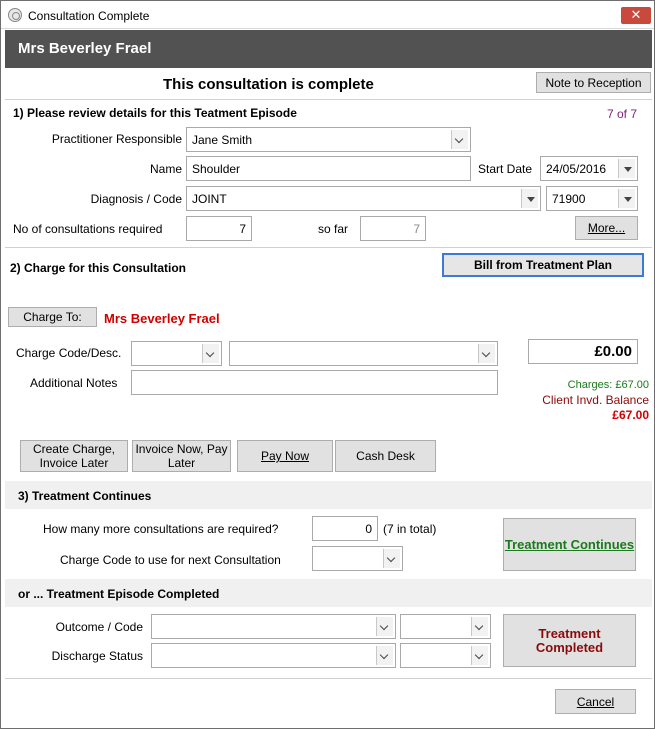 This screenshot has width=655, height=729. I want to click on close-icon: ✕, so click(636, 15).